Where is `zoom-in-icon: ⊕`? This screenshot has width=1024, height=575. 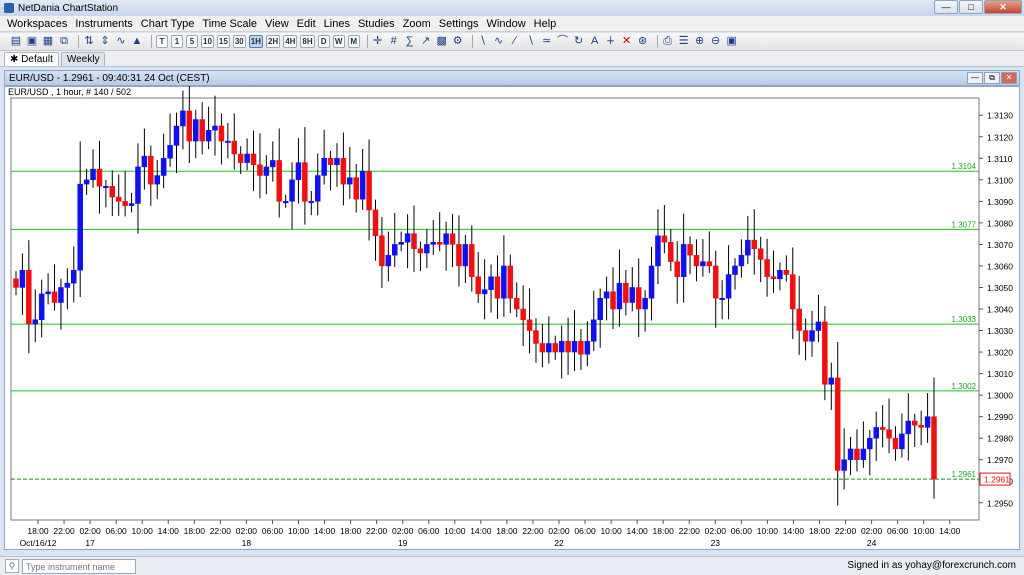
zoom-in-icon: ⊕ is located at coordinates (700, 41).